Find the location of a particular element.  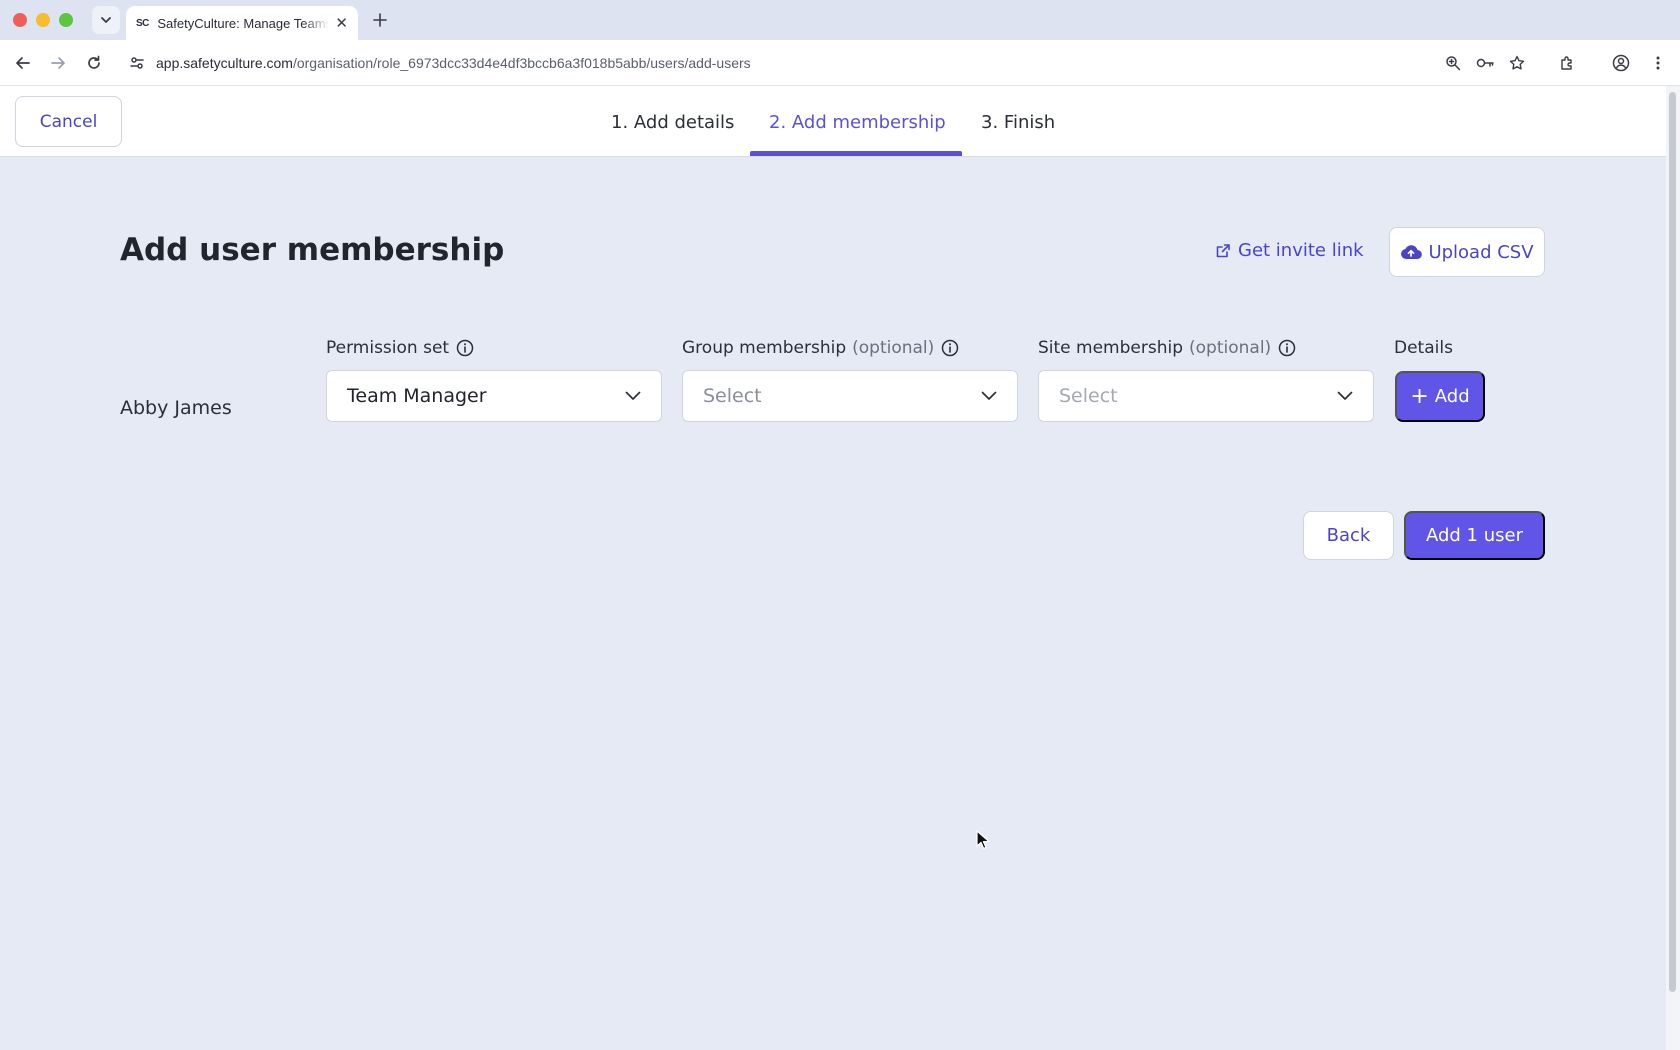

arrow-left-icon is located at coordinates (23, 63).